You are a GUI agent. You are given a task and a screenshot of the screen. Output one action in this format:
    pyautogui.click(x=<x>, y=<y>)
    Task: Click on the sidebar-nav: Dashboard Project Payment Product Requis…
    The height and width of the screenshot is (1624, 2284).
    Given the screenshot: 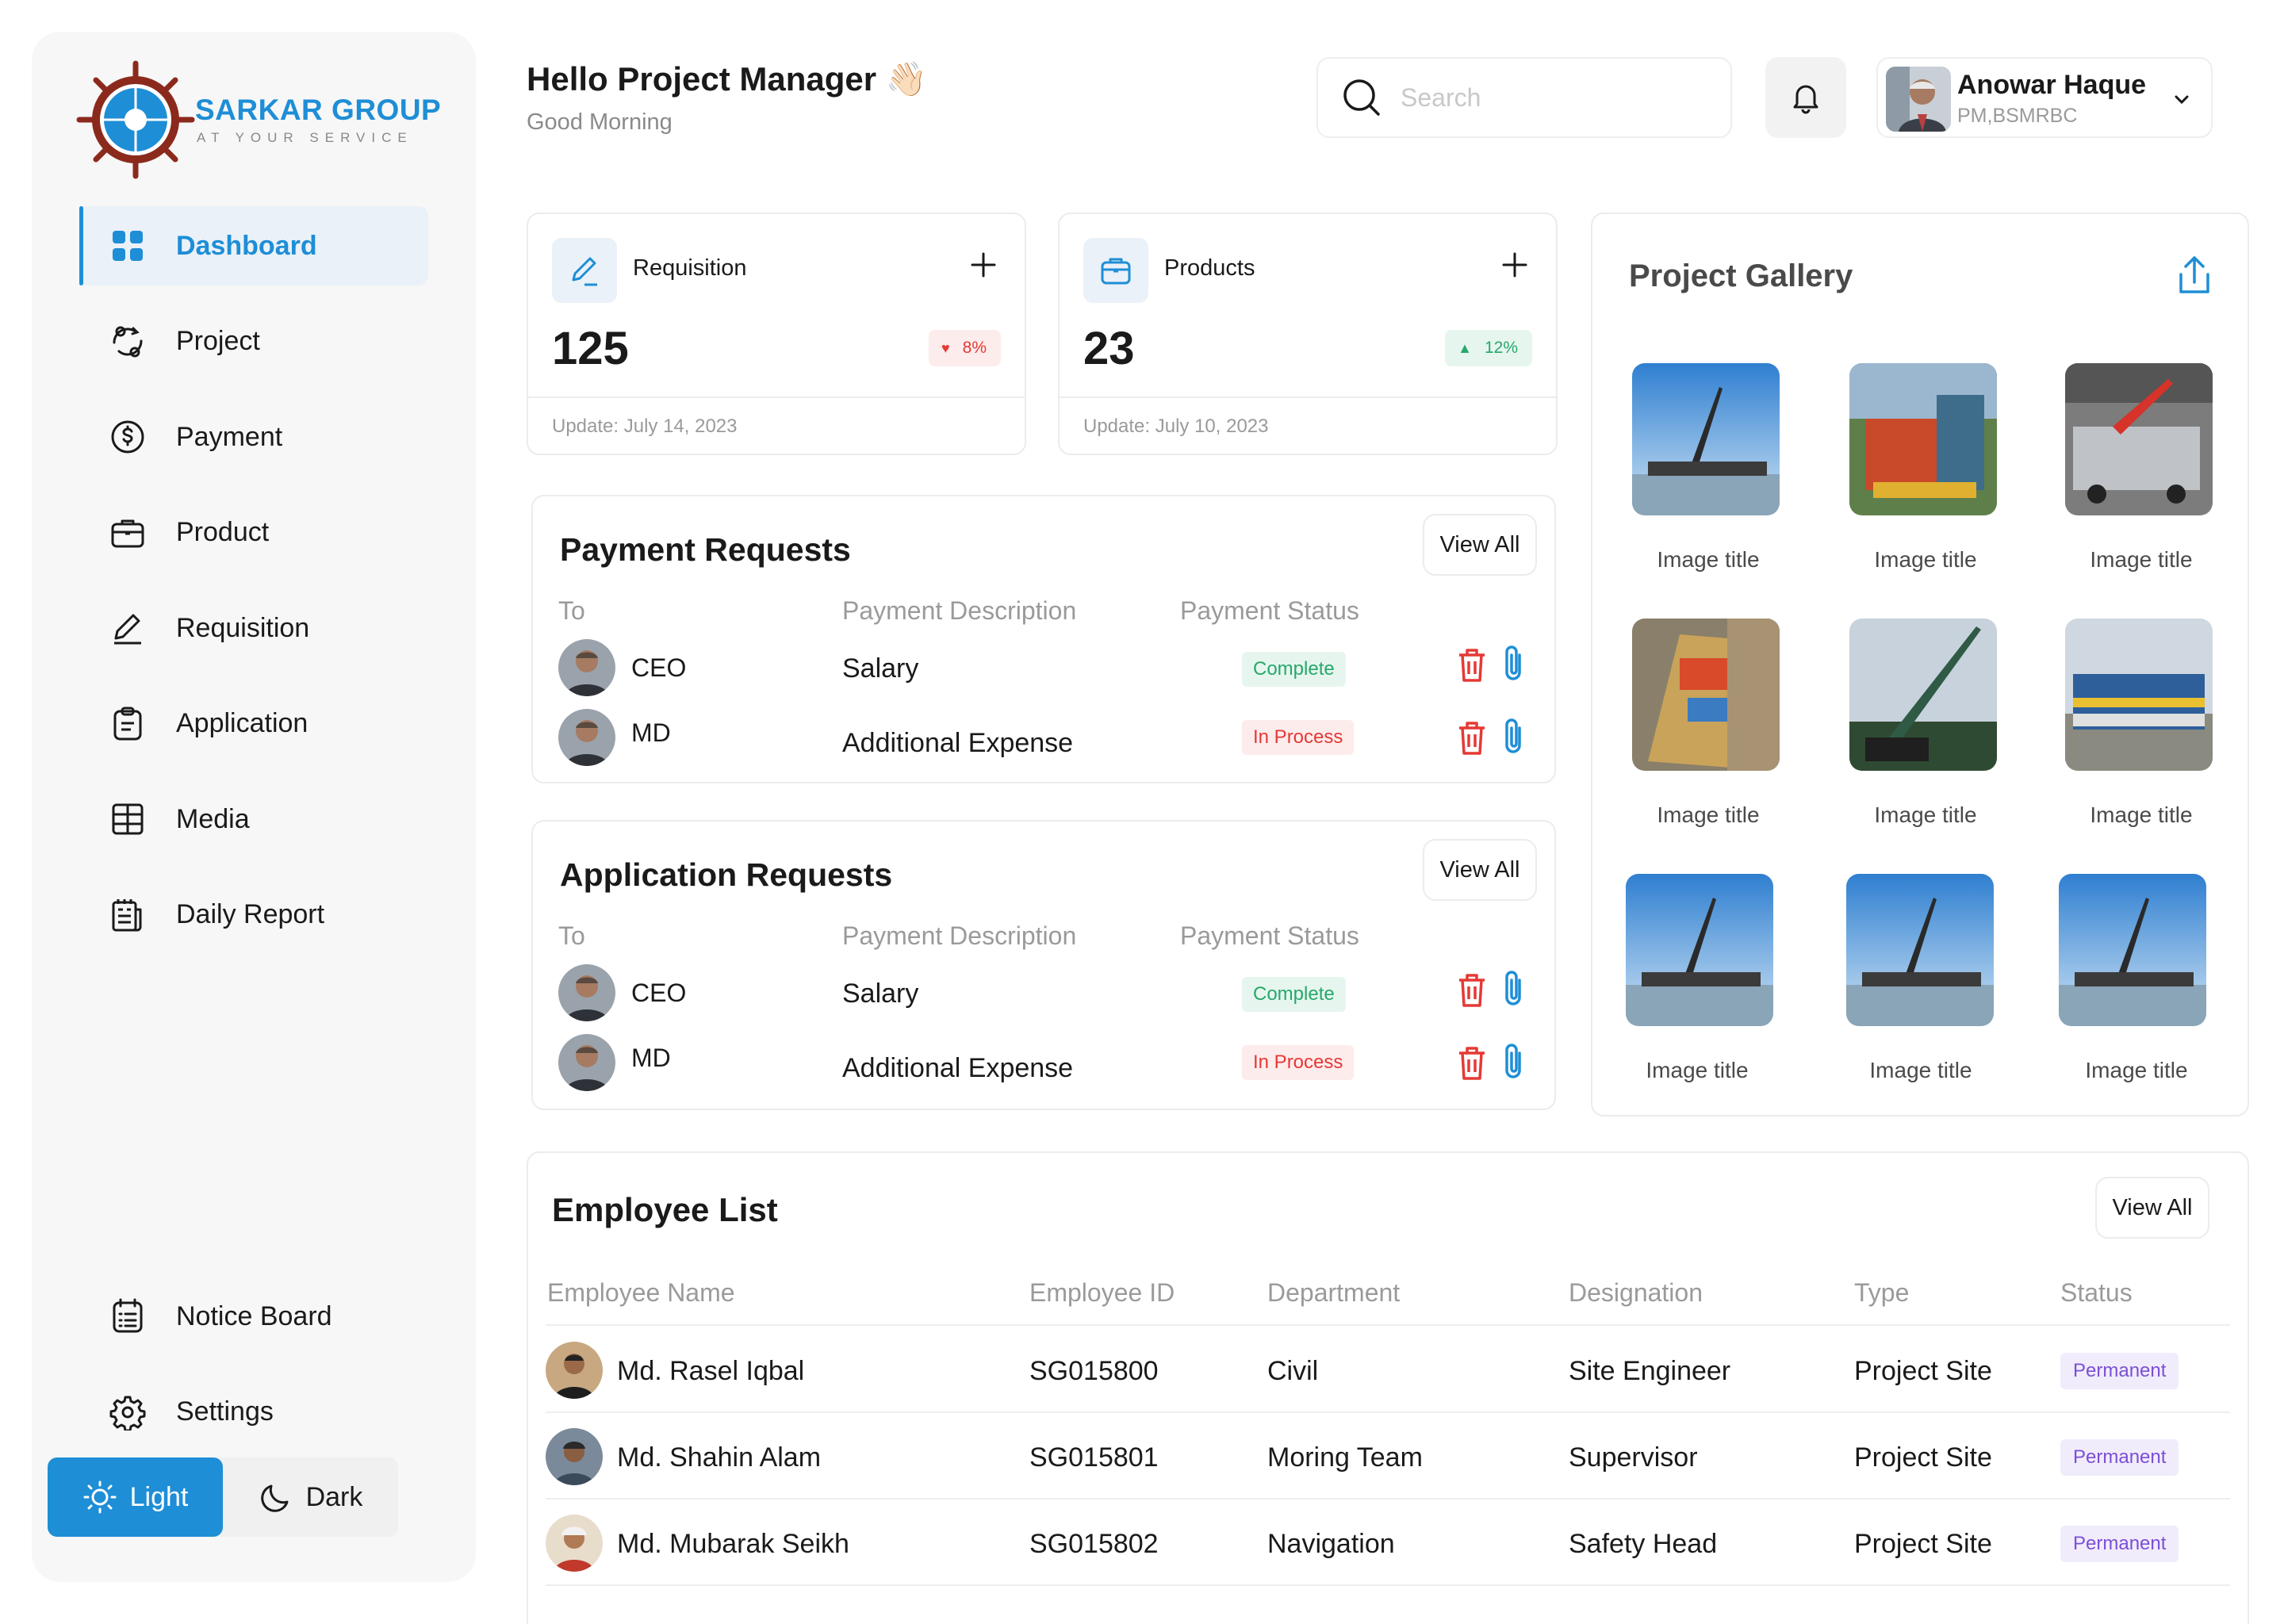 What is the action you would take?
    pyautogui.click(x=253, y=588)
    